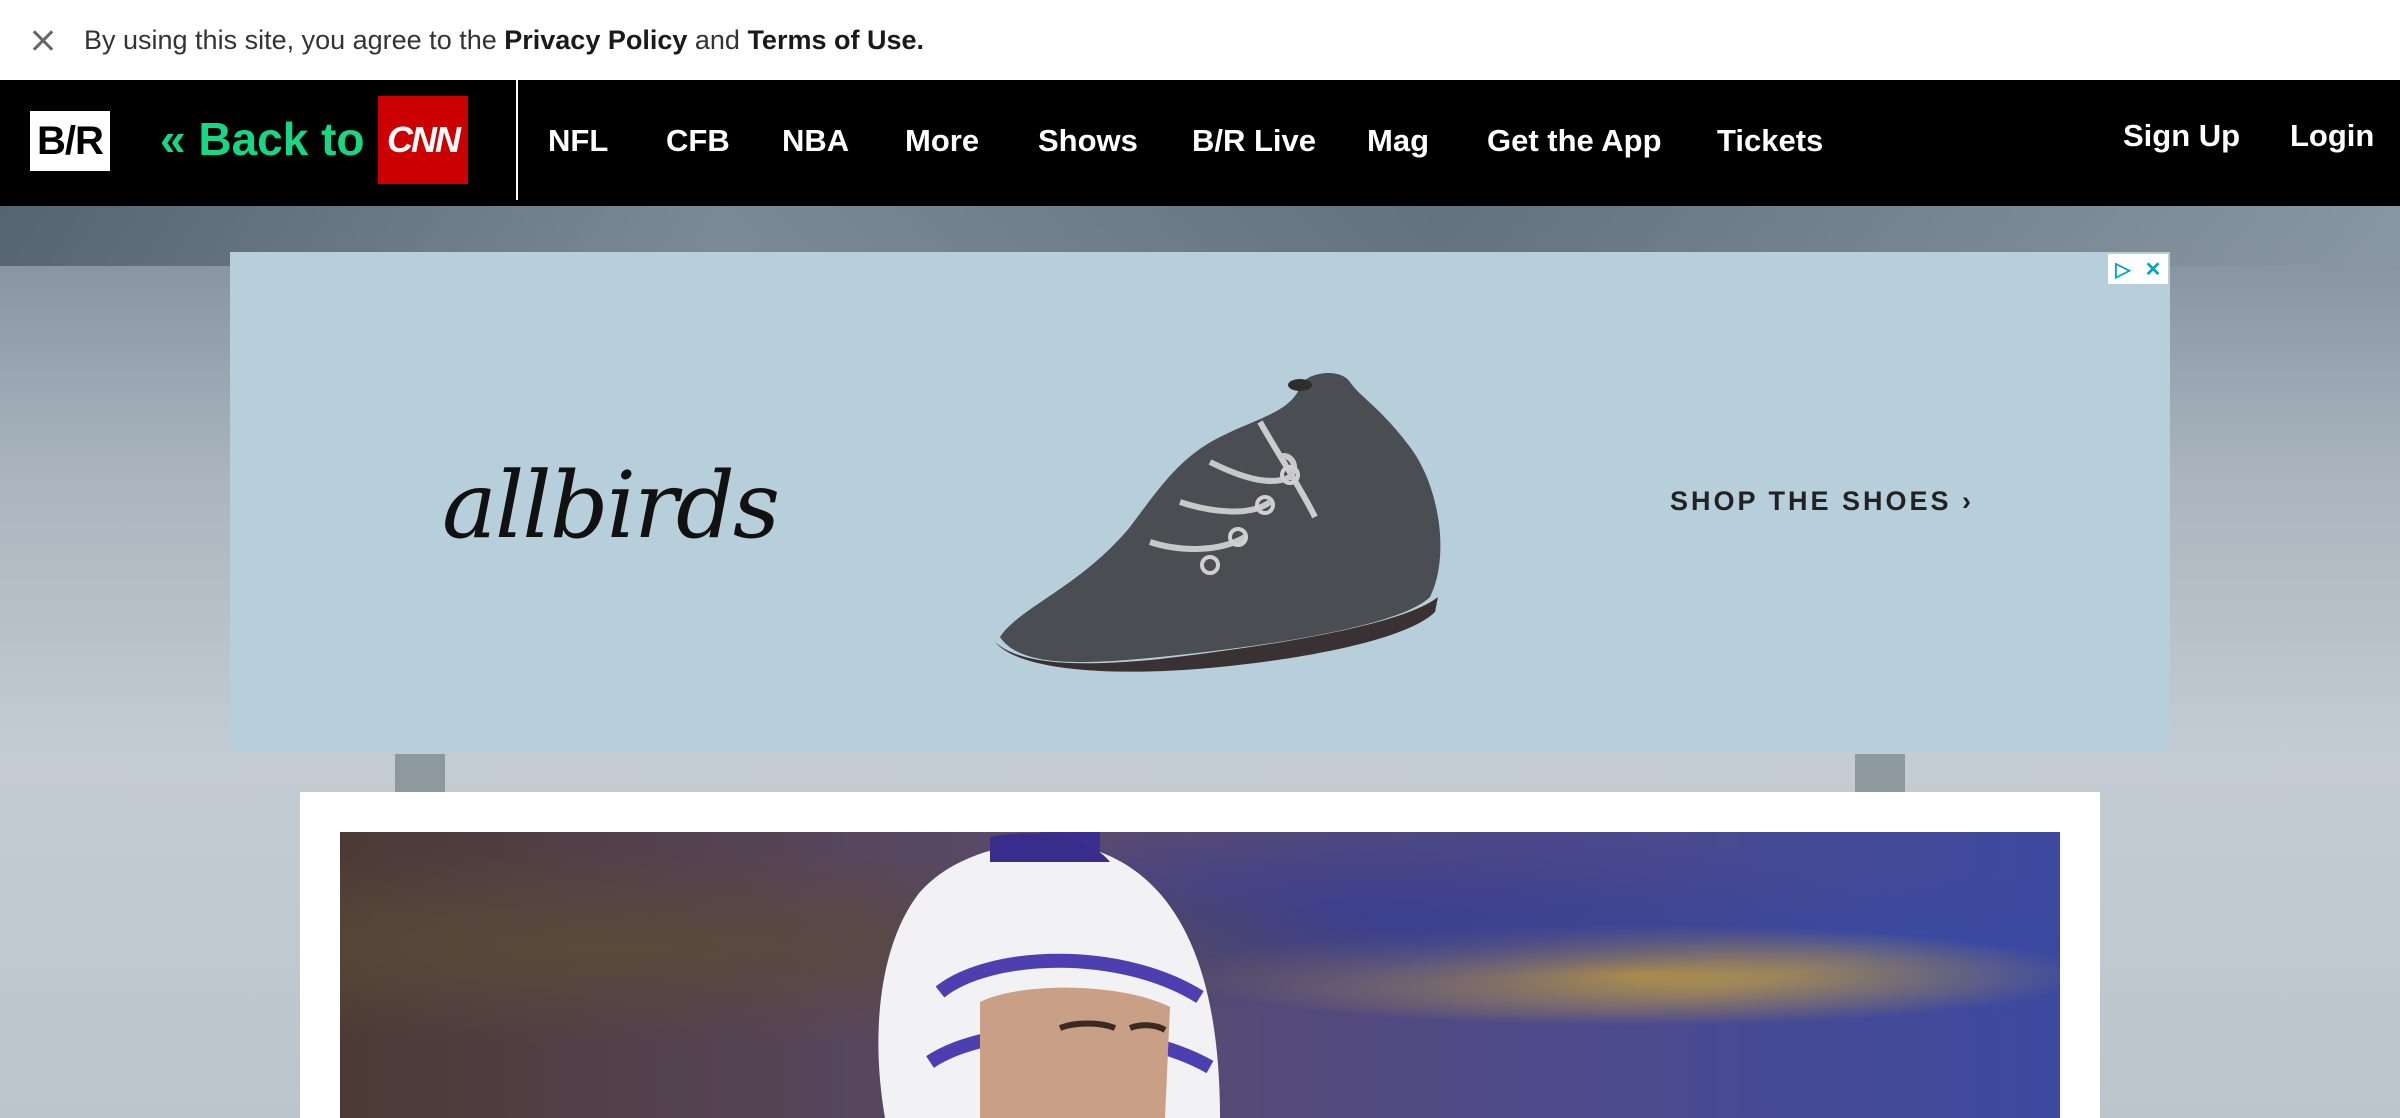 The width and height of the screenshot is (2400, 1118). I want to click on nav-item-get-the-app: Get the App, so click(1574, 141).